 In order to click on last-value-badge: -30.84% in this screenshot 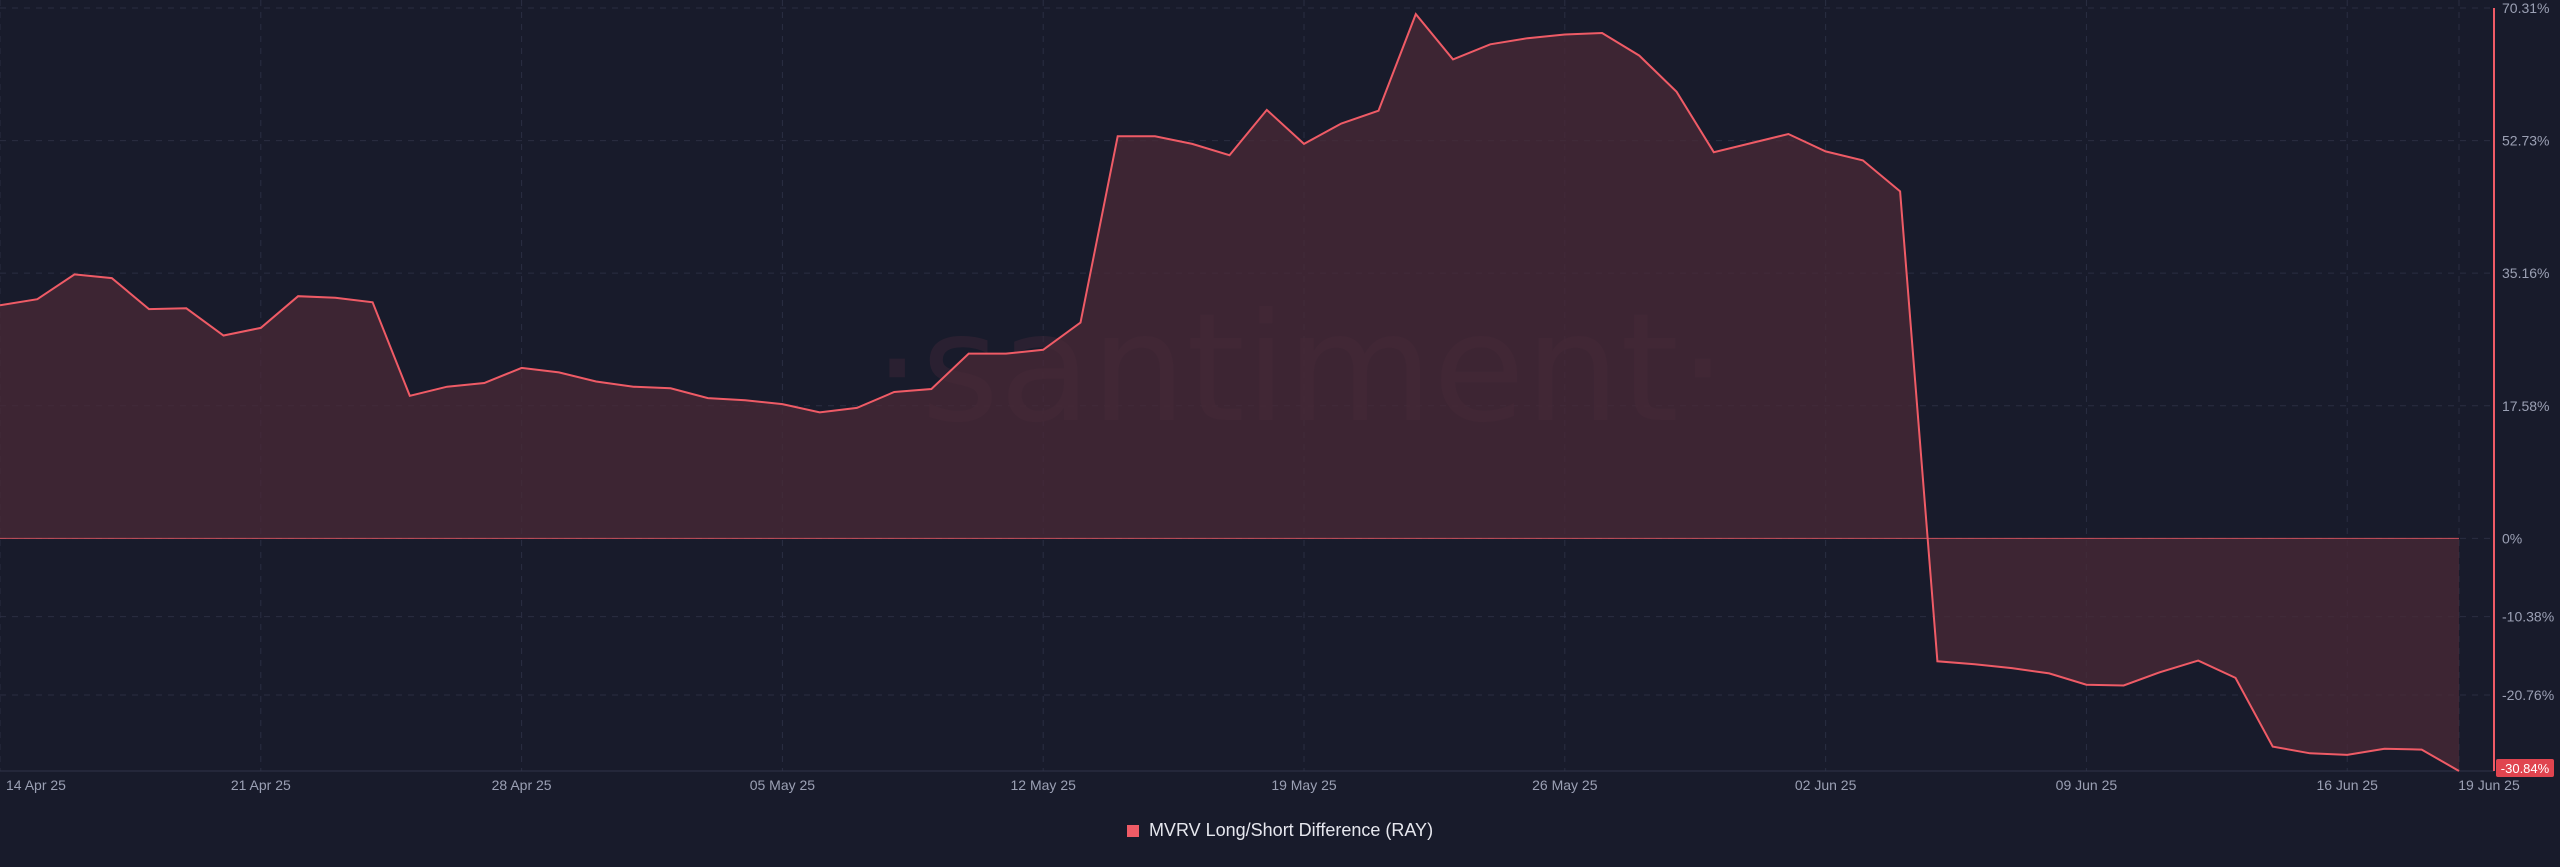, I will do `click(2525, 768)`.